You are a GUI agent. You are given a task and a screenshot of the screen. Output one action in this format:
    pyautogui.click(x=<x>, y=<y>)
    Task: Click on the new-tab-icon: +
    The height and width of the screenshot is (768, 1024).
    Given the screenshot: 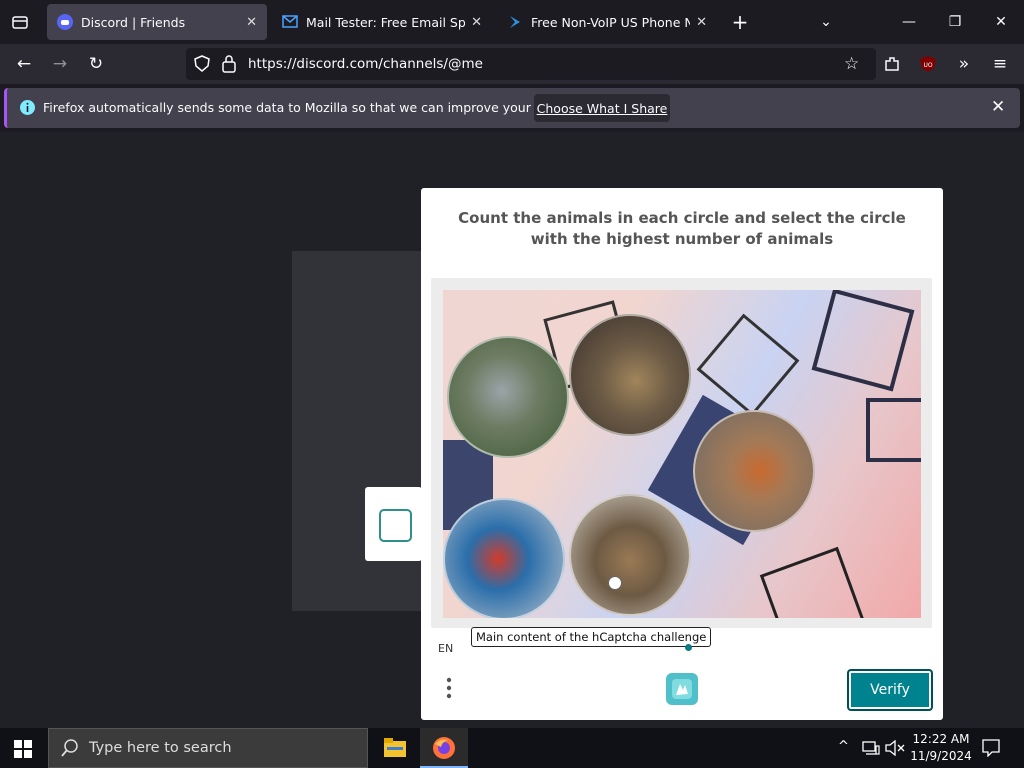 What is the action you would take?
    pyautogui.click(x=740, y=22)
    